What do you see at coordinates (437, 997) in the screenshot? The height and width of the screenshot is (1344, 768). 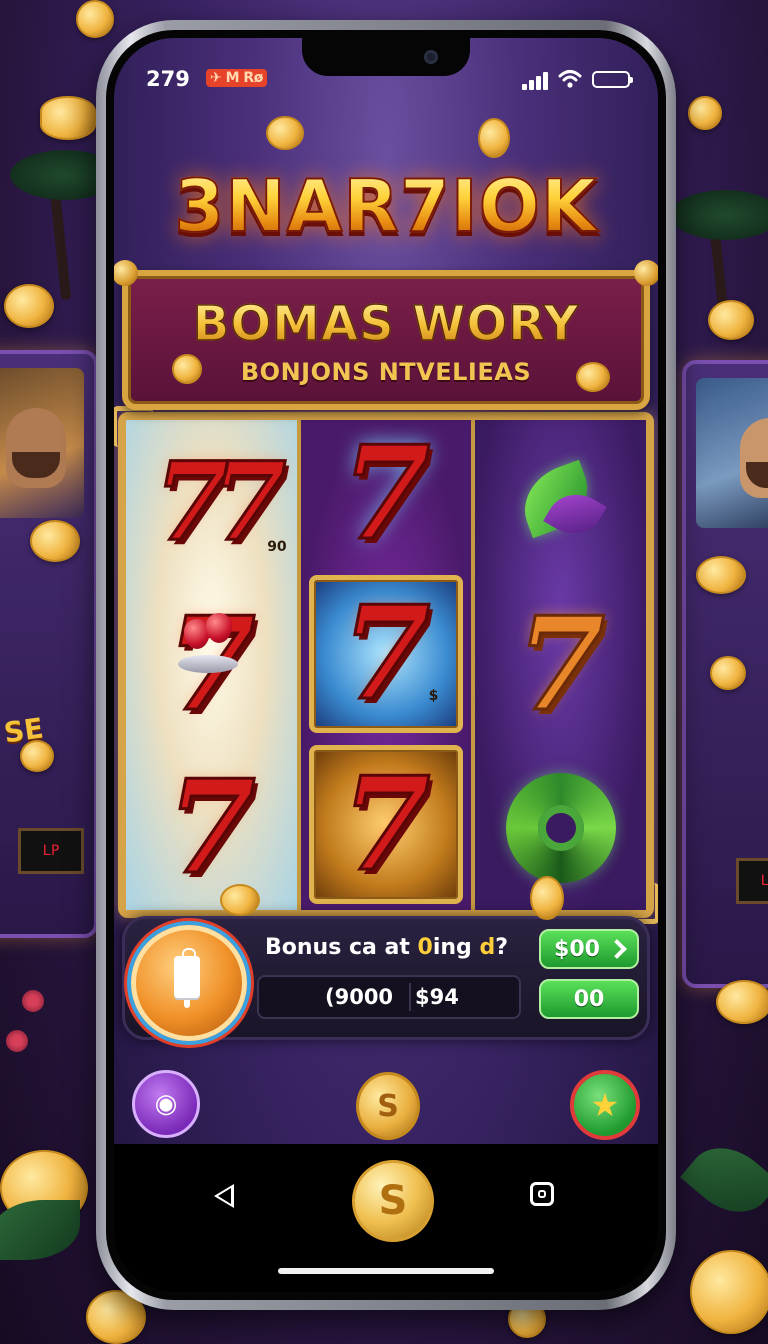 I see `amount-right: $94` at bounding box center [437, 997].